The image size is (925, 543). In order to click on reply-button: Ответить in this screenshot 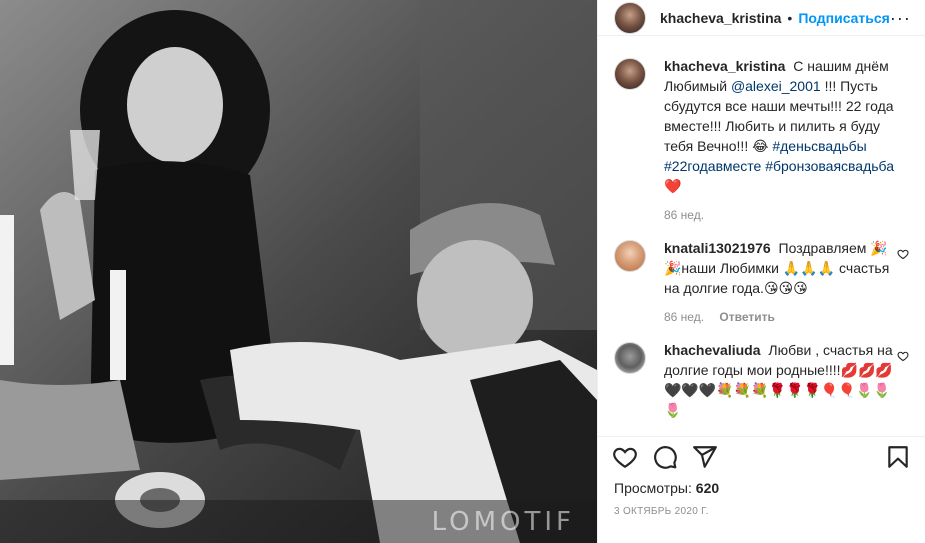, I will do `click(746, 317)`.